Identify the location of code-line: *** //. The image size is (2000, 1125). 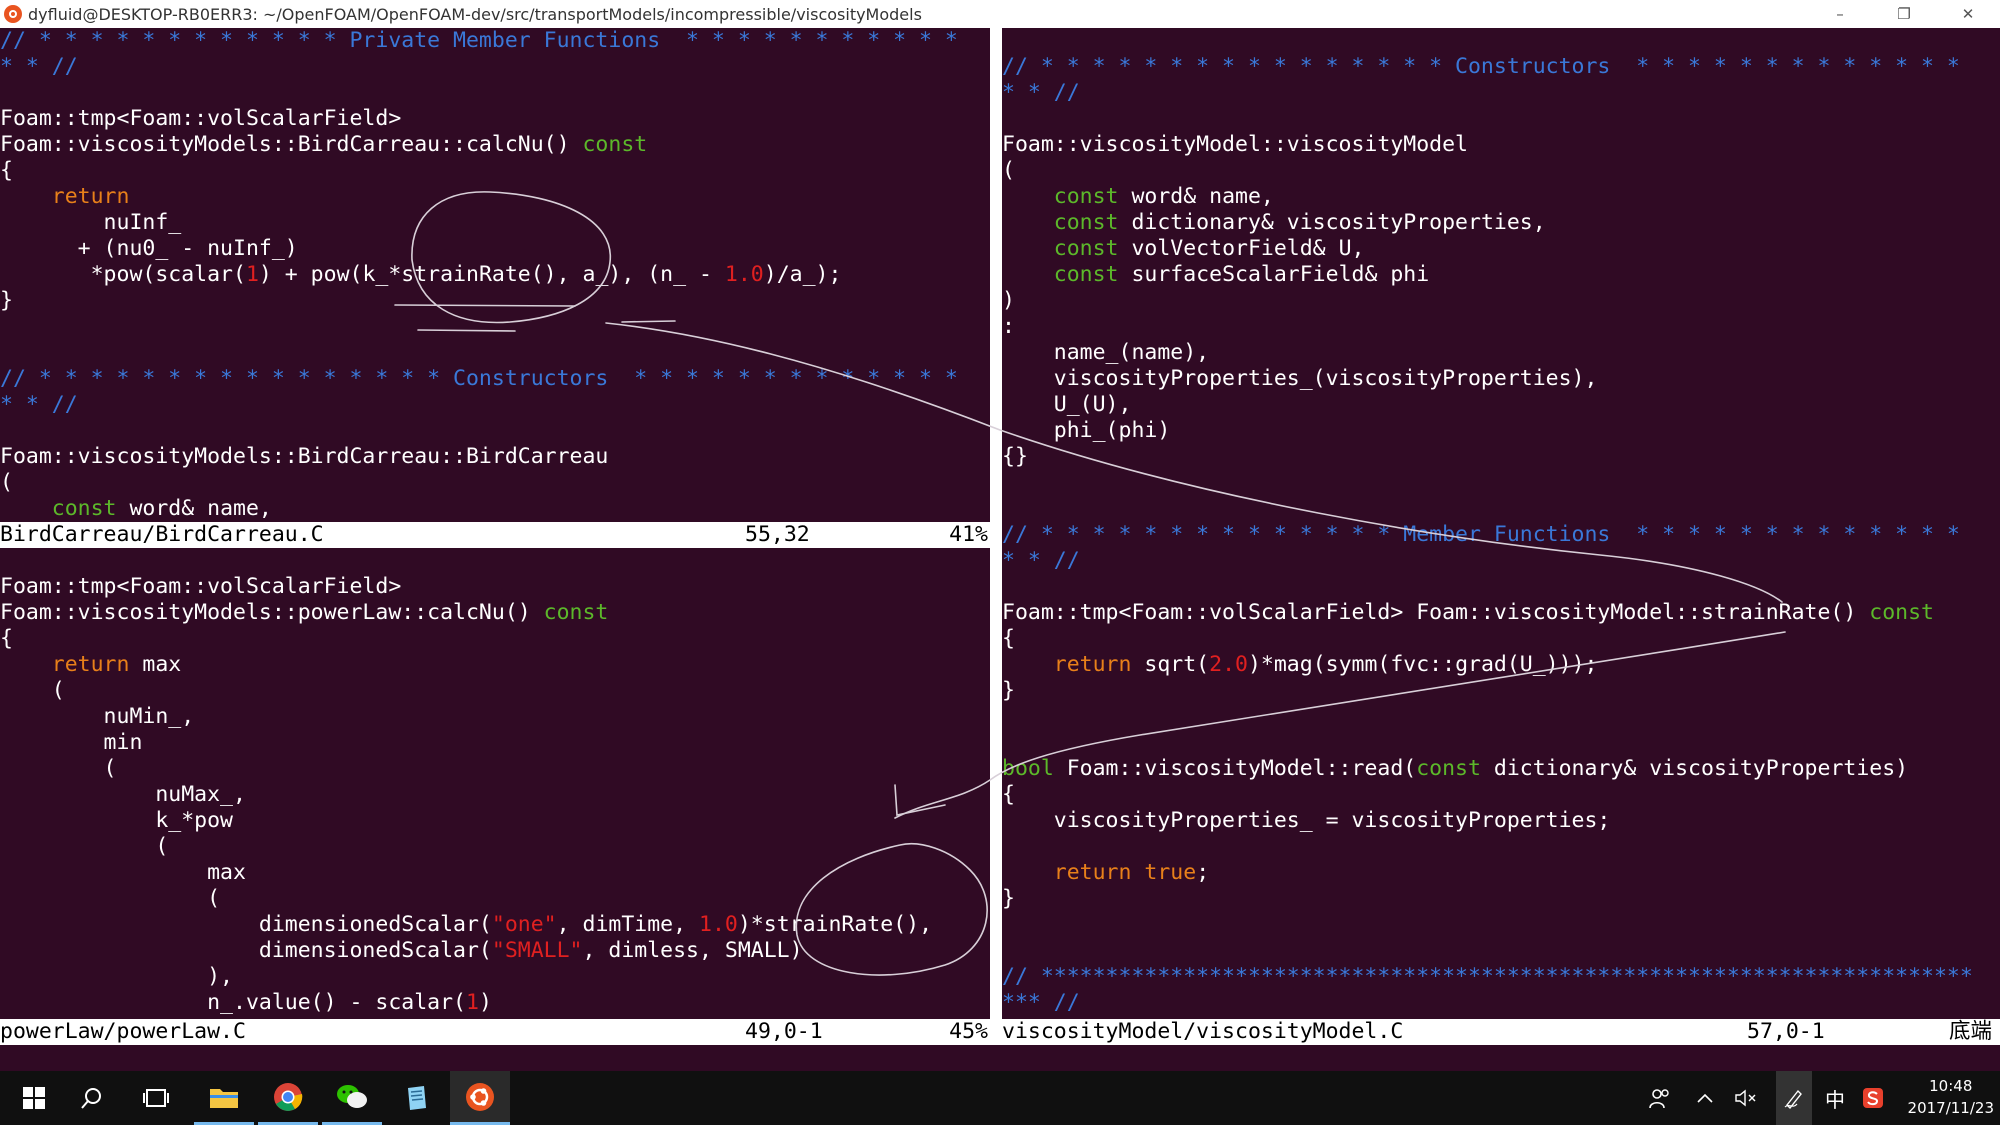
(1041, 1002).